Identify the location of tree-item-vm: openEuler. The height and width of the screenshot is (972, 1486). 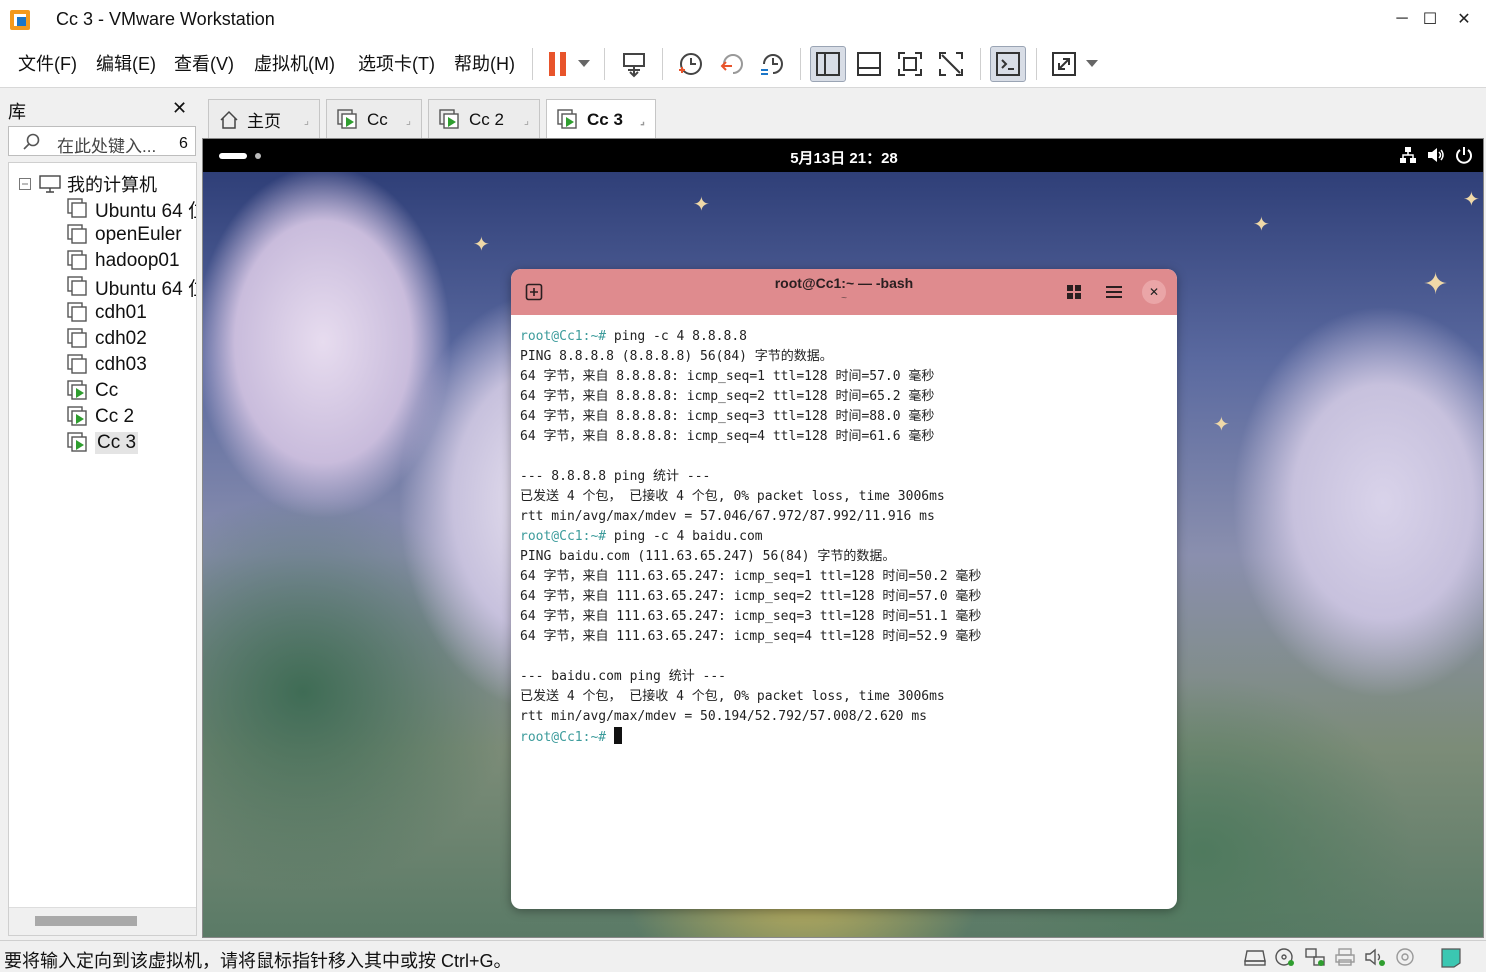
(124, 235).